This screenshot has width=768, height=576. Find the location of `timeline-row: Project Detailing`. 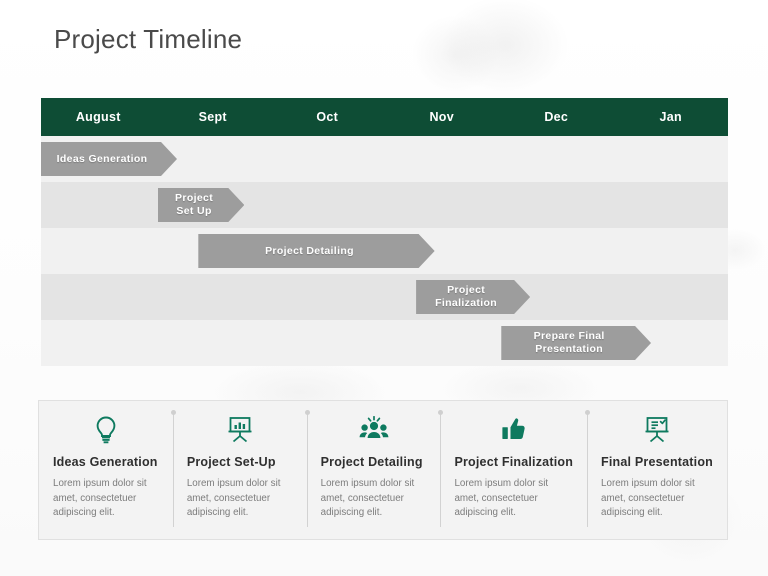

timeline-row: Project Detailing is located at coordinates (384, 251).